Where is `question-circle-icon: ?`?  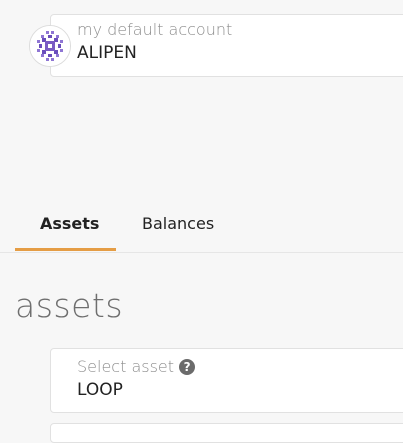
question-circle-icon: ? is located at coordinates (187, 367).